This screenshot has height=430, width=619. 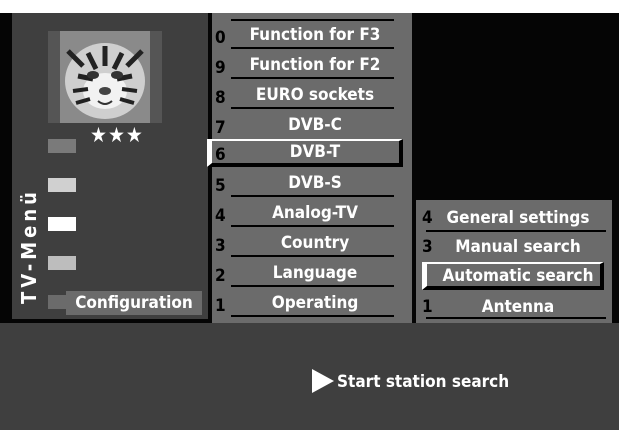 I want to click on menu-item-number: 5, so click(x=220, y=186).